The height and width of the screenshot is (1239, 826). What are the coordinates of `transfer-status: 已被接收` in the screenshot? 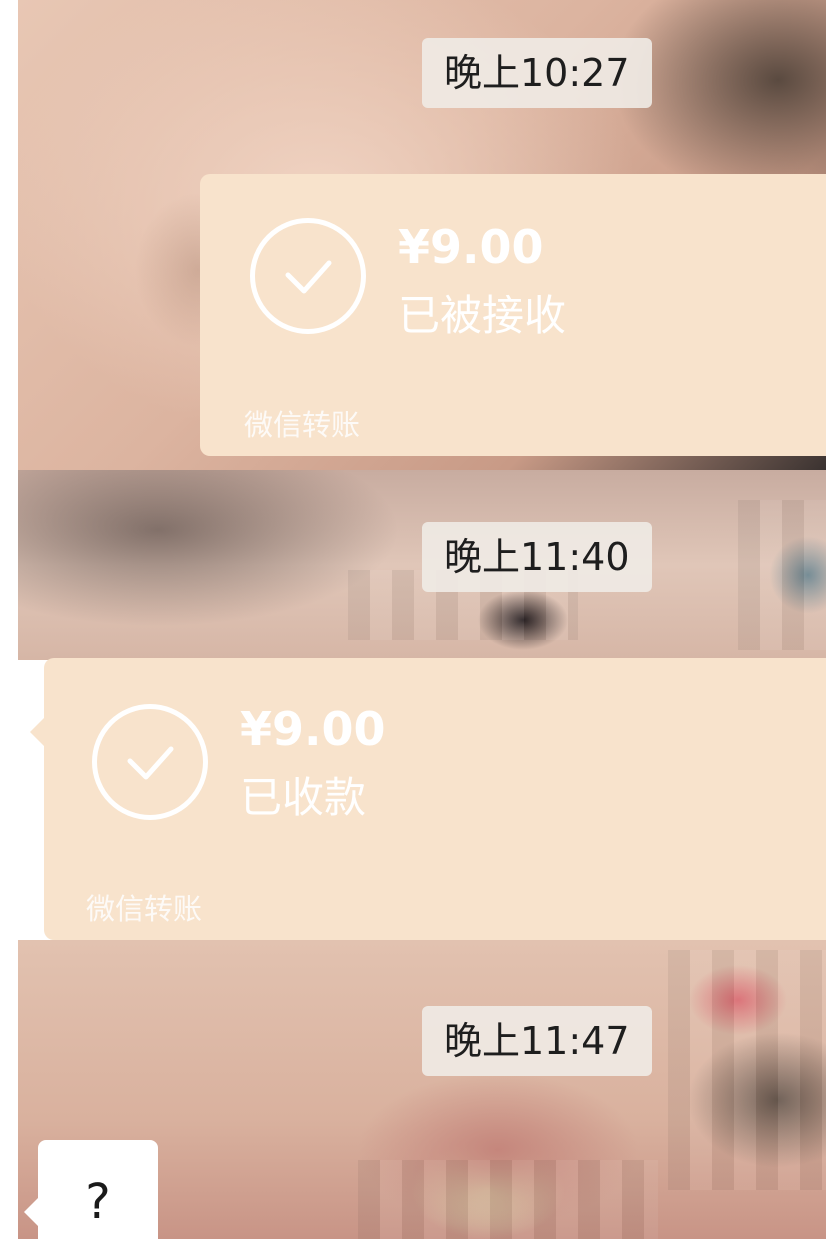 It's located at (482, 315).